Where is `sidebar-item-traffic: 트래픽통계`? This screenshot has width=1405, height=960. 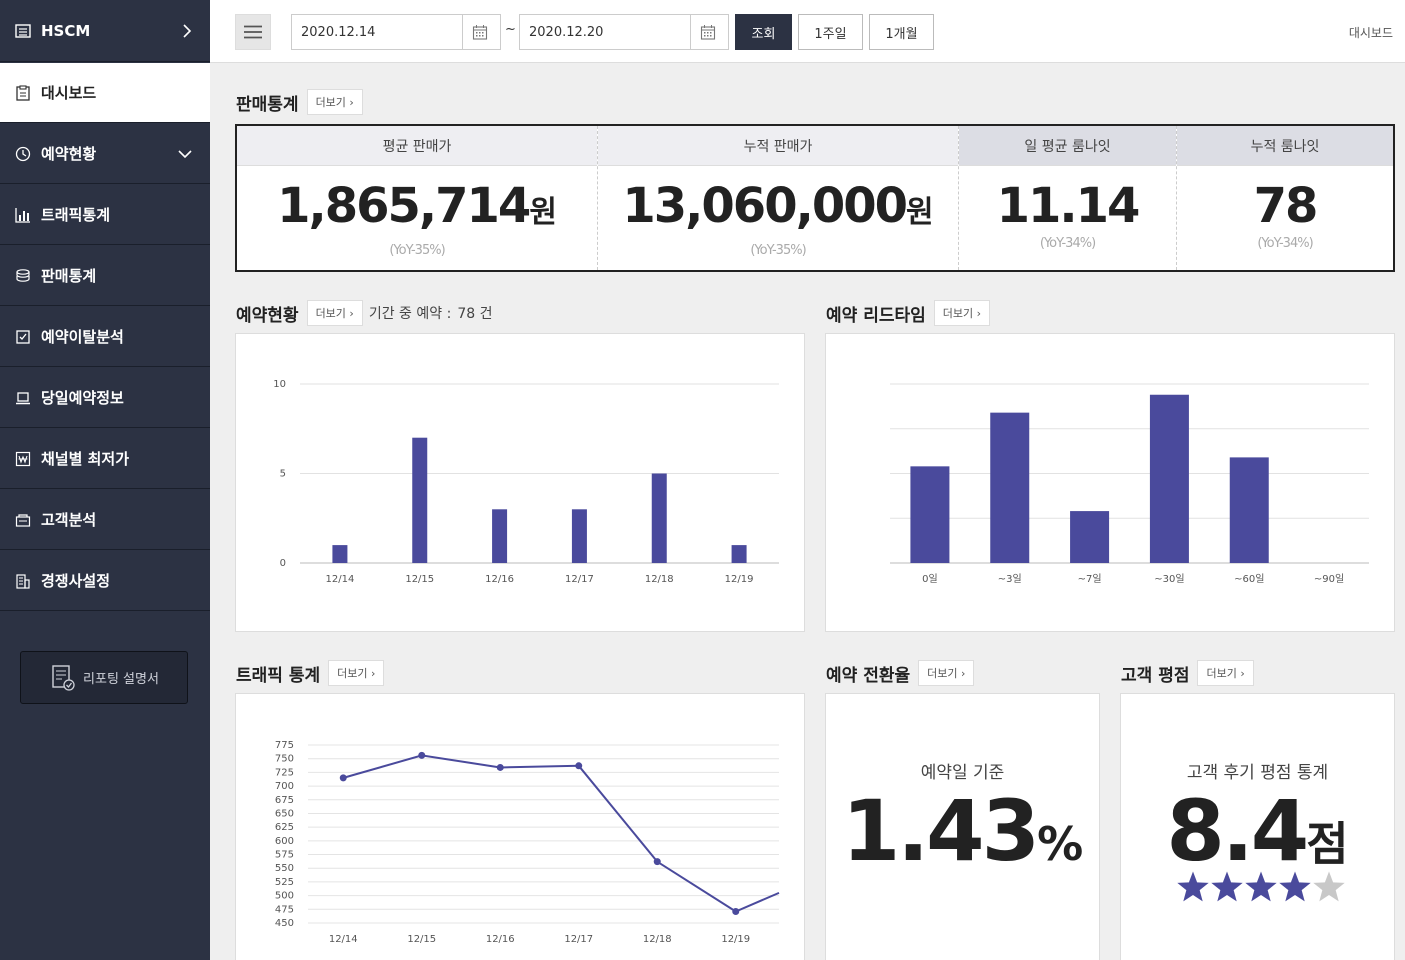 sidebar-item-traffic: 트래픽통계 is located at coordinates (105, 215).